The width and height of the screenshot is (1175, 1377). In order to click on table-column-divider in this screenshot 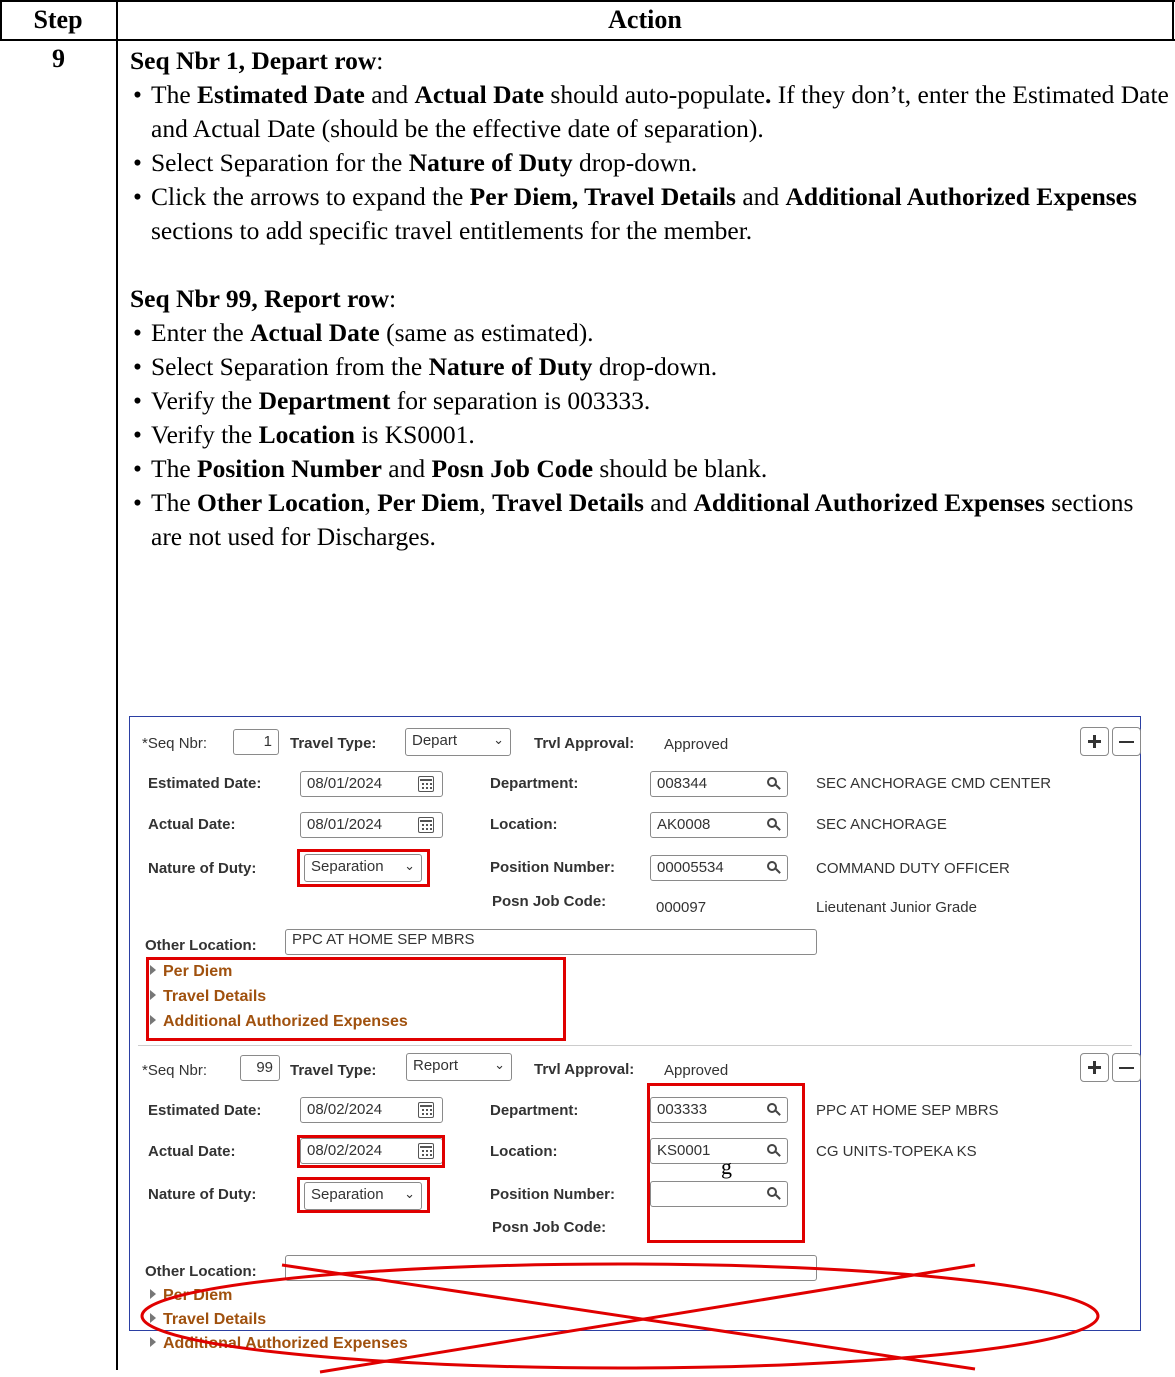, I will do `click(117, 685)`.